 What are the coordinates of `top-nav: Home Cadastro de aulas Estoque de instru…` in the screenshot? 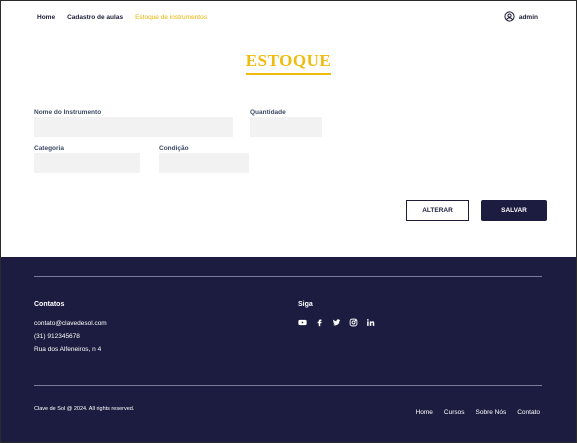 It's located at (122, 17).